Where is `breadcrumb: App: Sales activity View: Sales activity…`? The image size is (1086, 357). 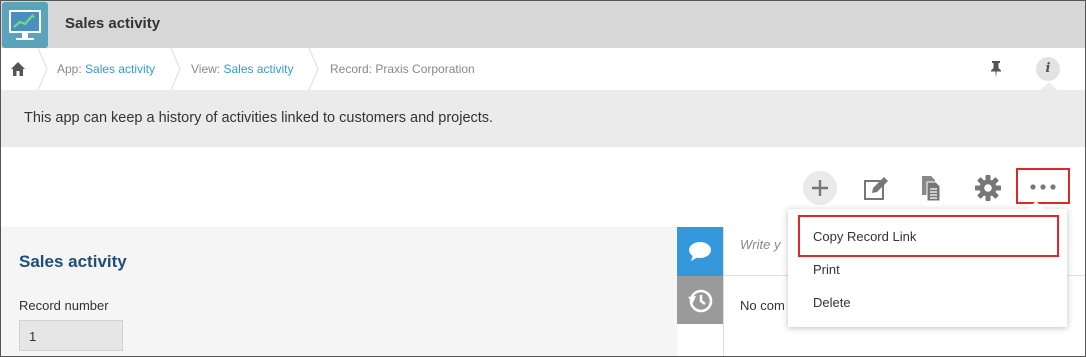
breadcrumb: App: Sales activity View: Sales activity… is located at coordinates (543, 69).